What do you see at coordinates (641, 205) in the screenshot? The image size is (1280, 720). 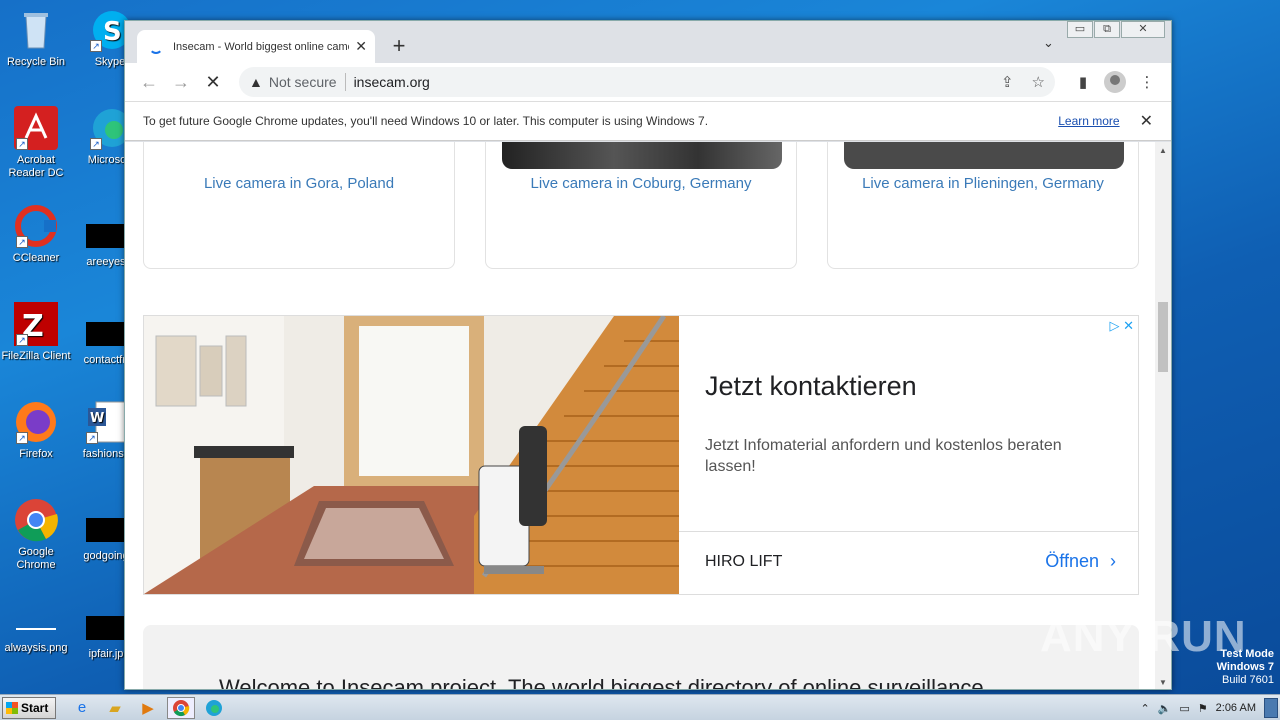 I see `camera-card: Live camera in Coburg, Germany` at bounding box center [641, 205].